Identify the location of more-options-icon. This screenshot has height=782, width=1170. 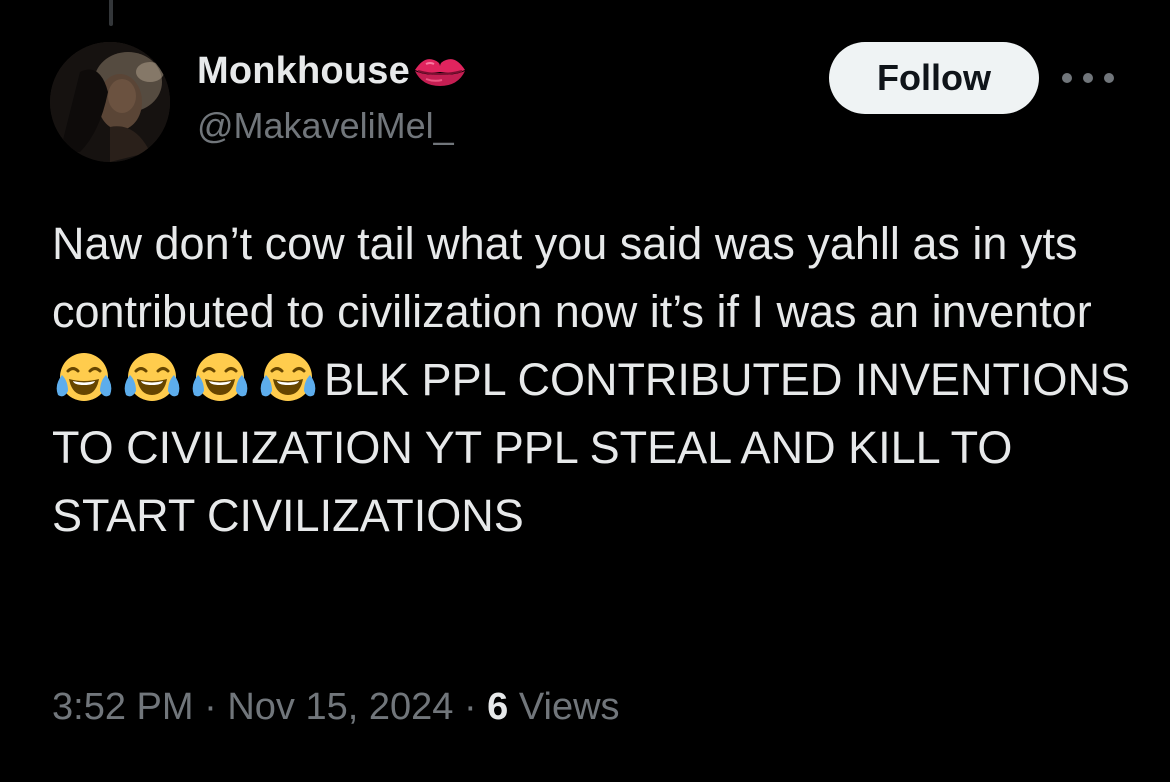
(1088, 78).